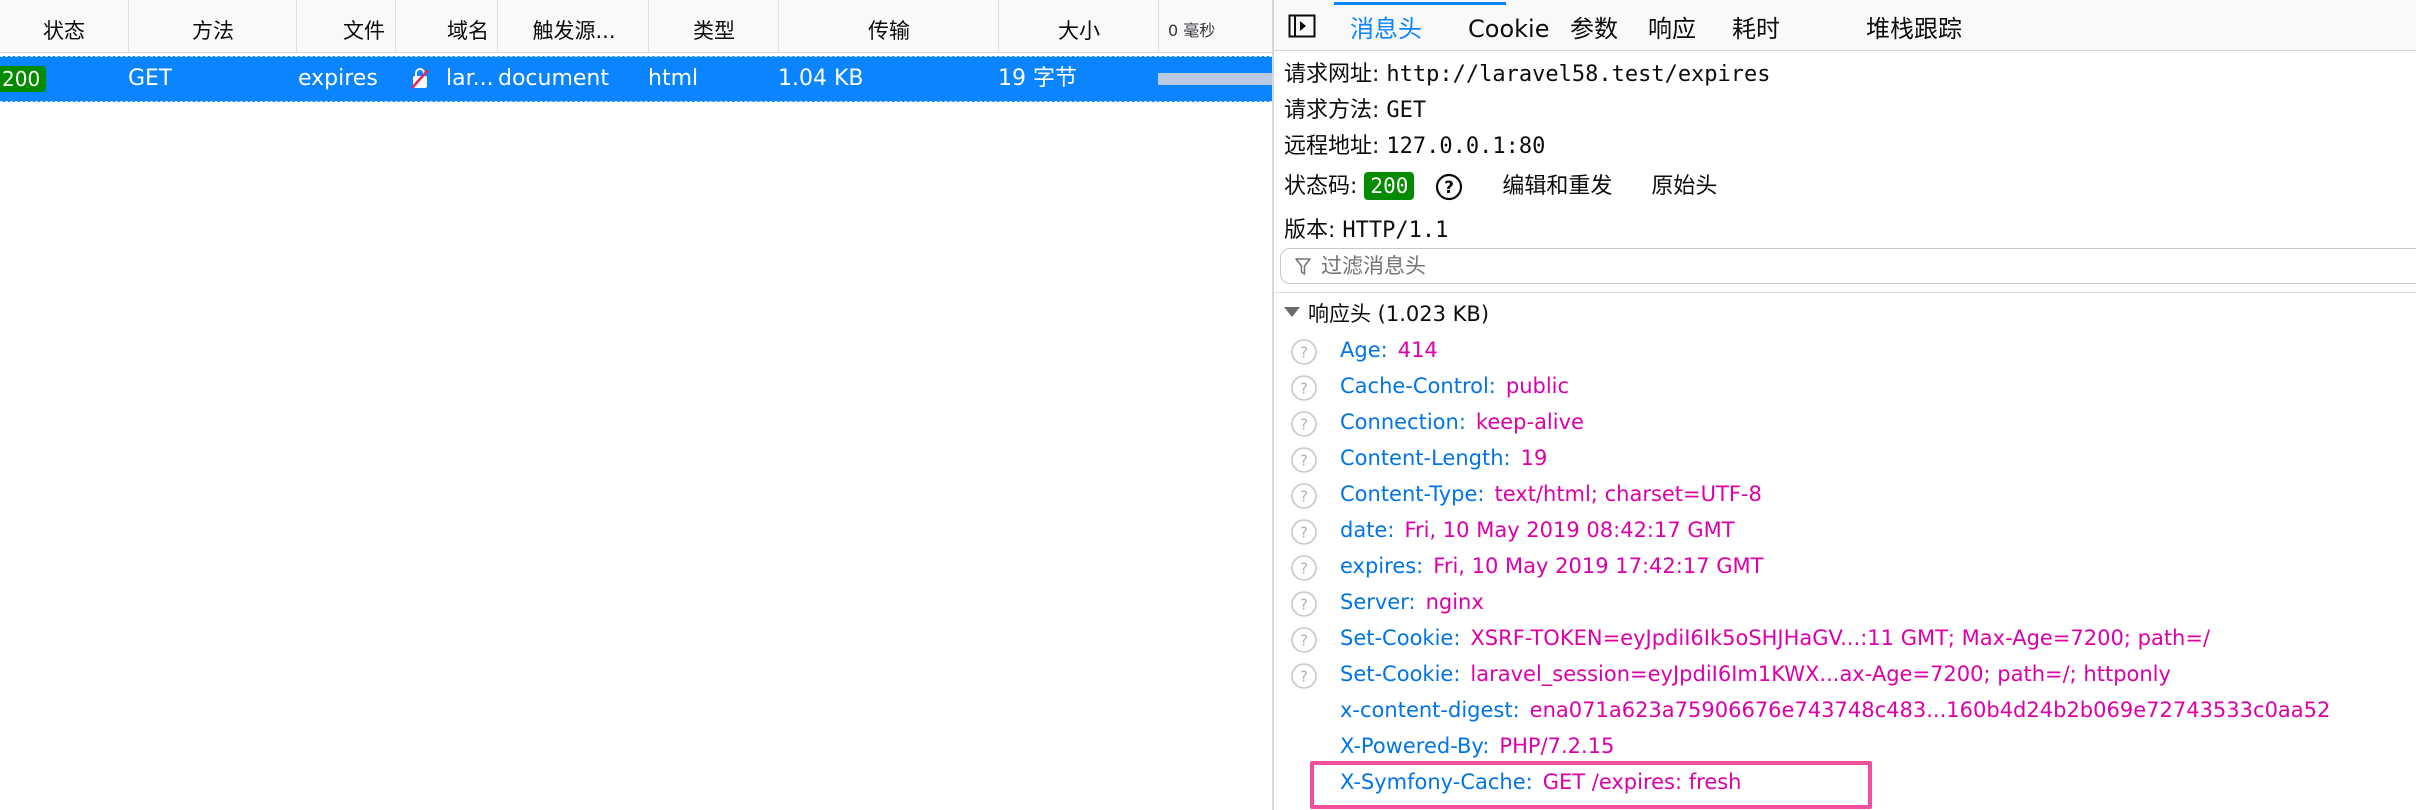 This screenshot has height=810, width=2416. I want to click on tab-cookie: Cookie, so click(1508, 25).